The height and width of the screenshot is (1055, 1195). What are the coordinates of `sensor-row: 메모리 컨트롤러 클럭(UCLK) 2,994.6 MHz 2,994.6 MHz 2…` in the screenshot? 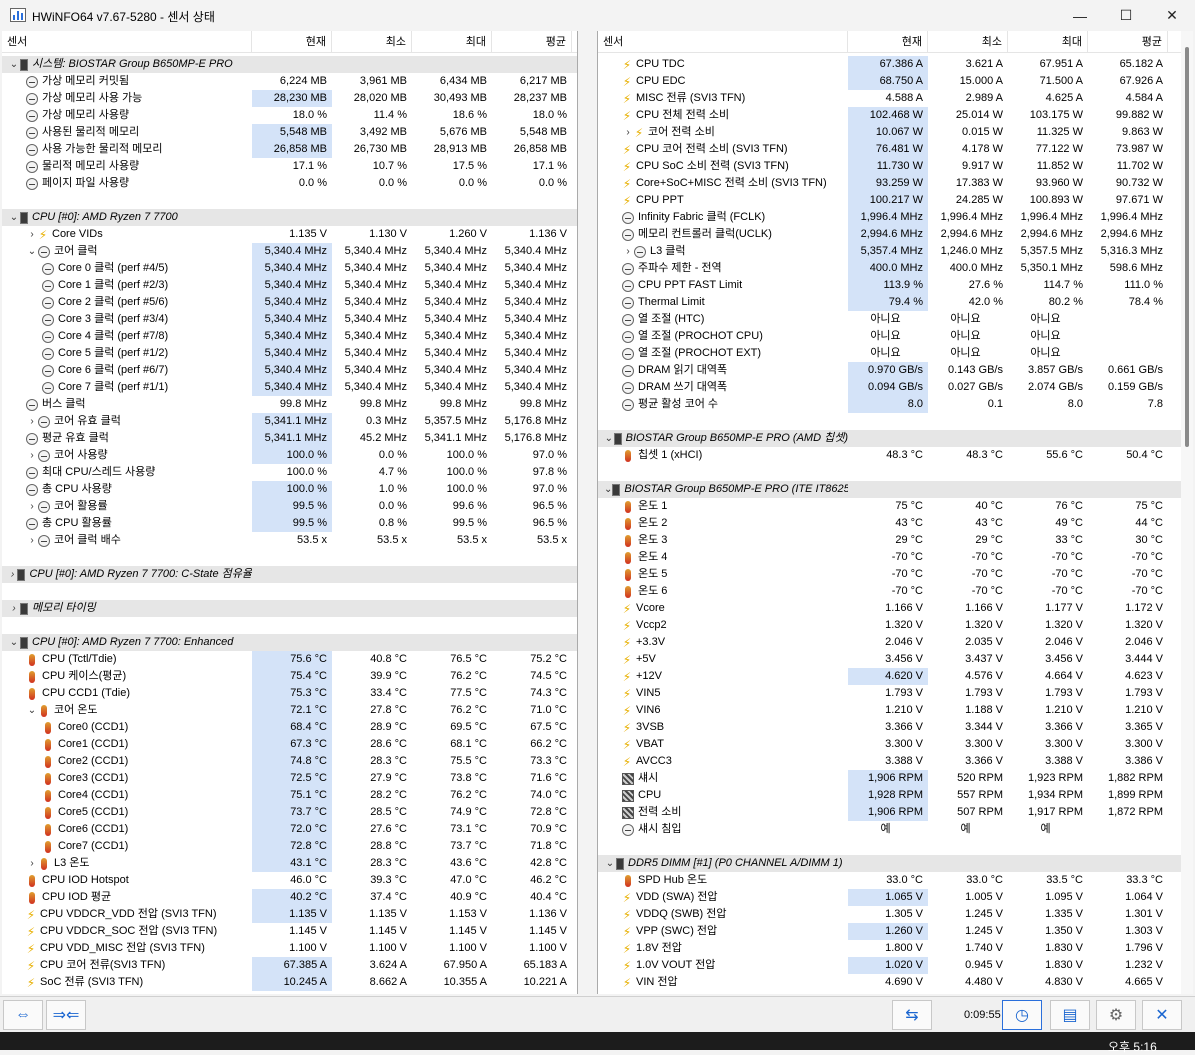 It's located at (889, 234).